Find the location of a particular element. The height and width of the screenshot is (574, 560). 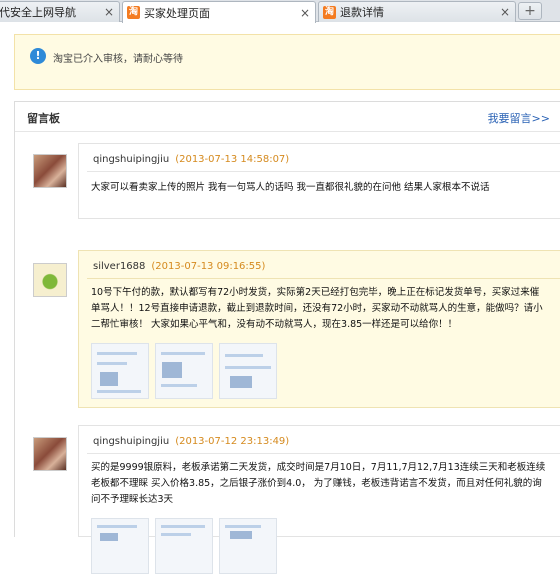

tab-label: 买家处理页面 is located at coordinates (177, 13).